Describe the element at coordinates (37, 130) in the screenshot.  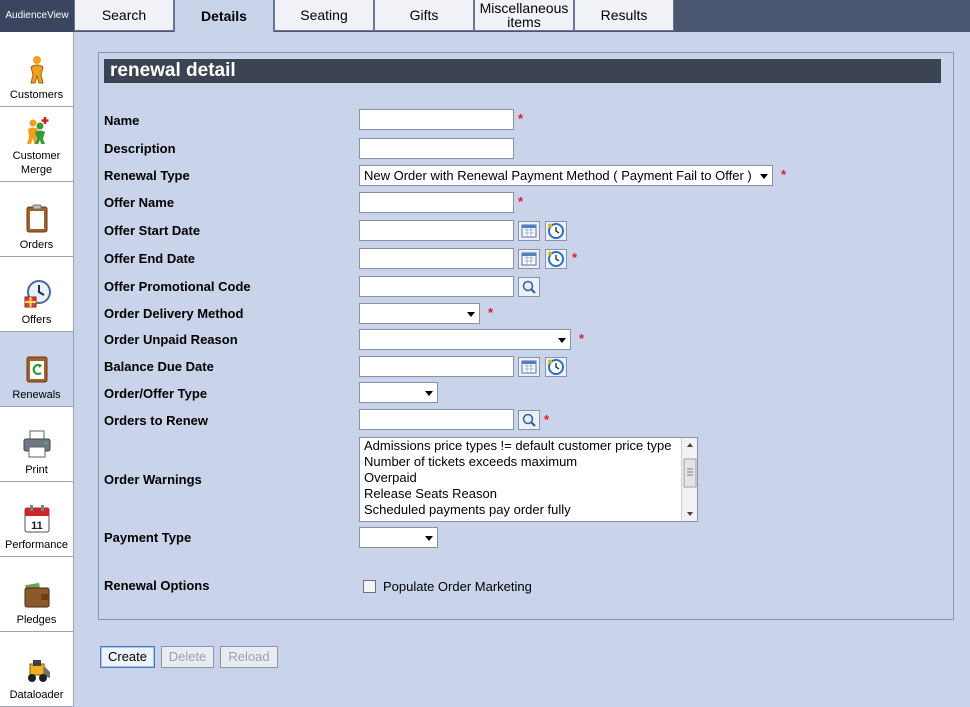
I see `customer-merge-icon` at that location.